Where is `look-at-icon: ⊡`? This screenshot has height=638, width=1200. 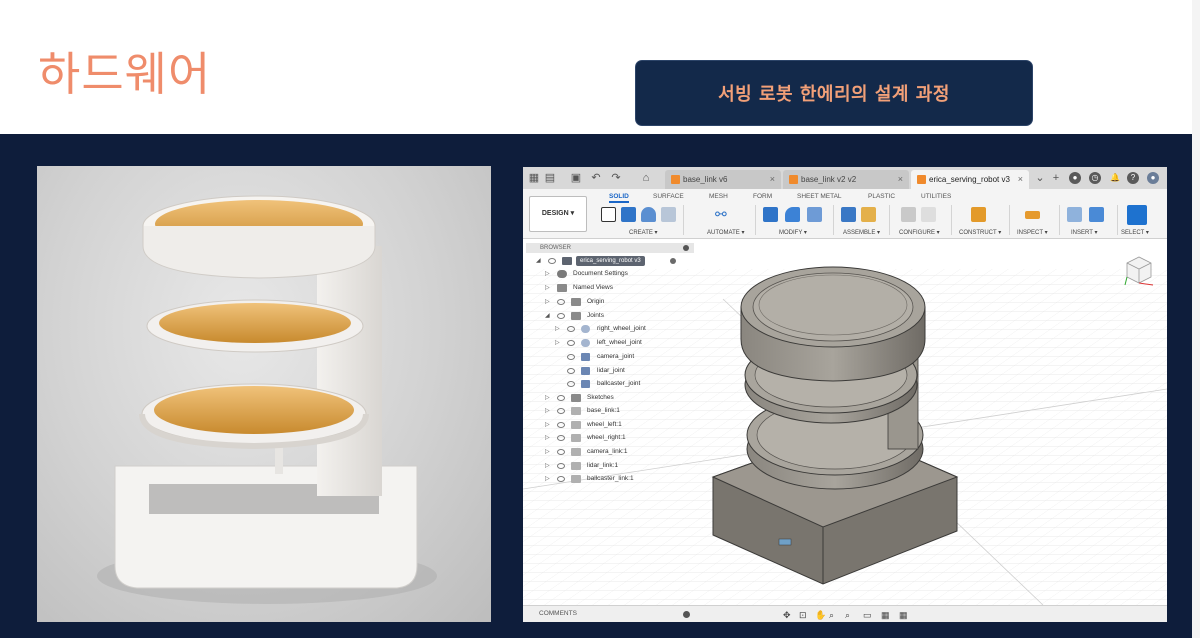
look-at-icon: ⊡ is located at coordinates (803, 615).